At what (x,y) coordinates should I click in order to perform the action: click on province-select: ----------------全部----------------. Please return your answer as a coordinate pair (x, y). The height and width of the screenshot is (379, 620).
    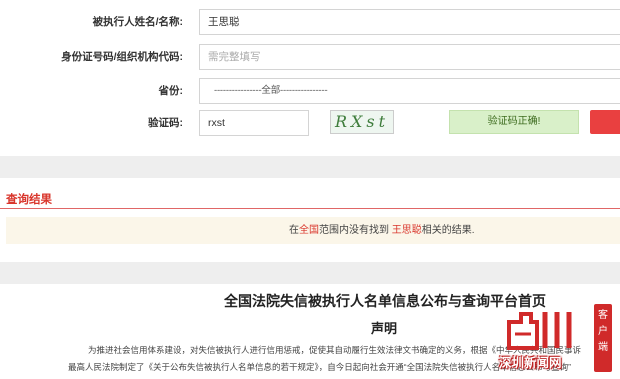
    Looking at the image, I should click on (409, 91).